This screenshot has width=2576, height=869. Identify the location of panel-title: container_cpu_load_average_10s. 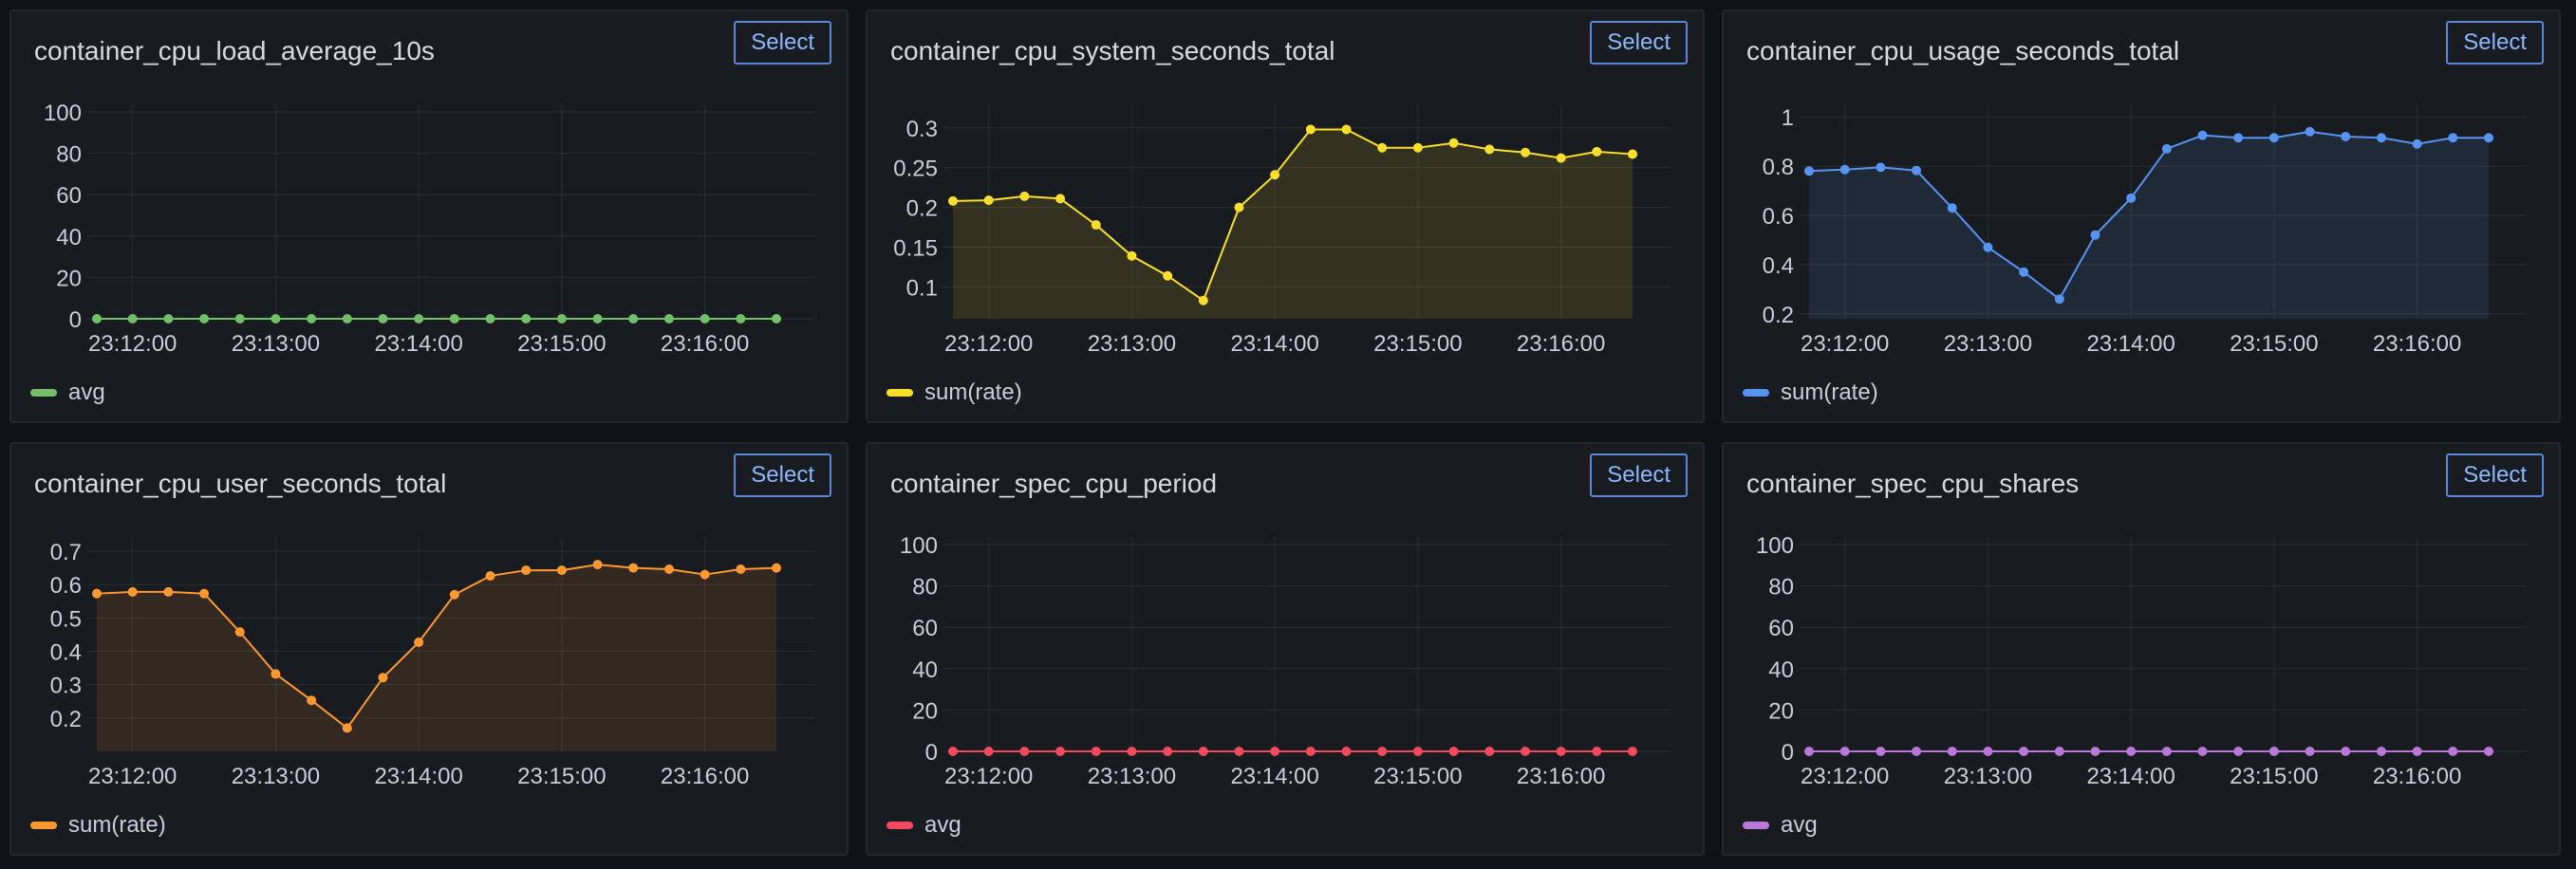
(234, 51).